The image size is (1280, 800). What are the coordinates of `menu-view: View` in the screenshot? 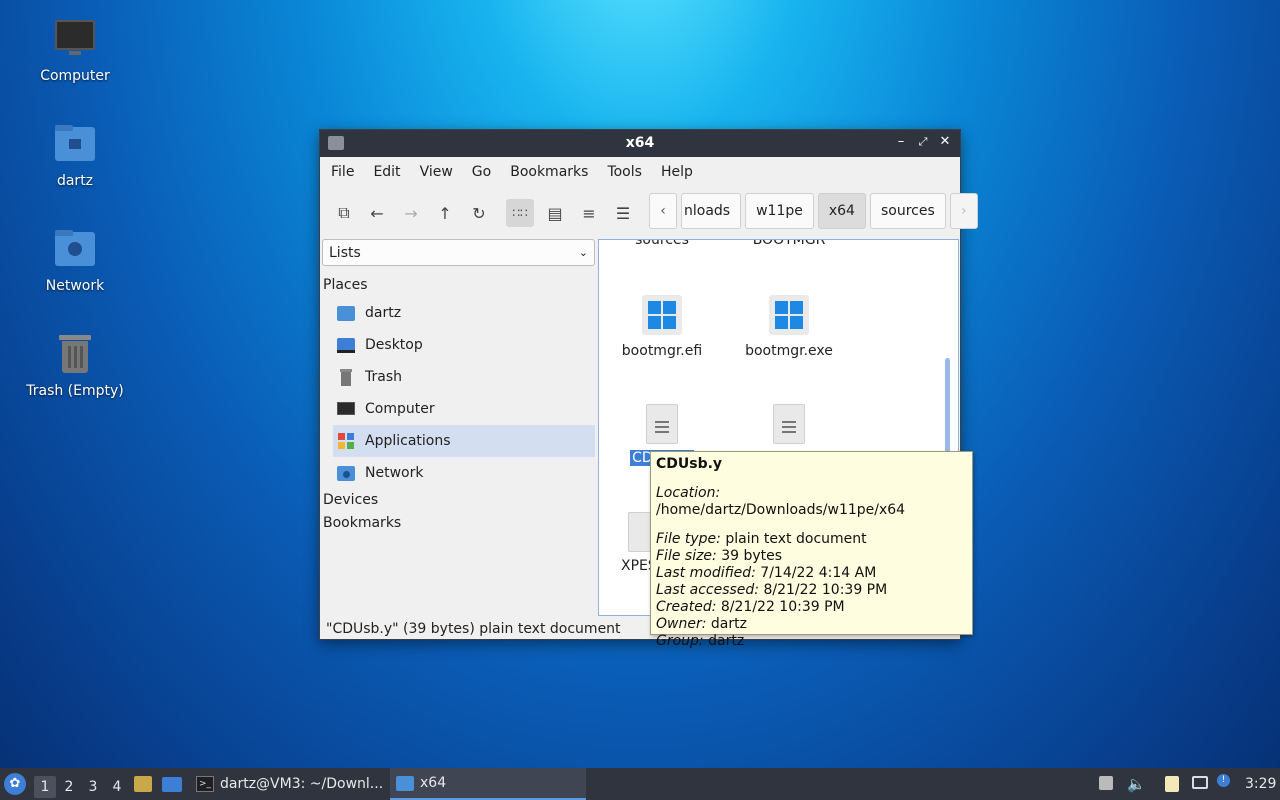 It's located at (442, 172).